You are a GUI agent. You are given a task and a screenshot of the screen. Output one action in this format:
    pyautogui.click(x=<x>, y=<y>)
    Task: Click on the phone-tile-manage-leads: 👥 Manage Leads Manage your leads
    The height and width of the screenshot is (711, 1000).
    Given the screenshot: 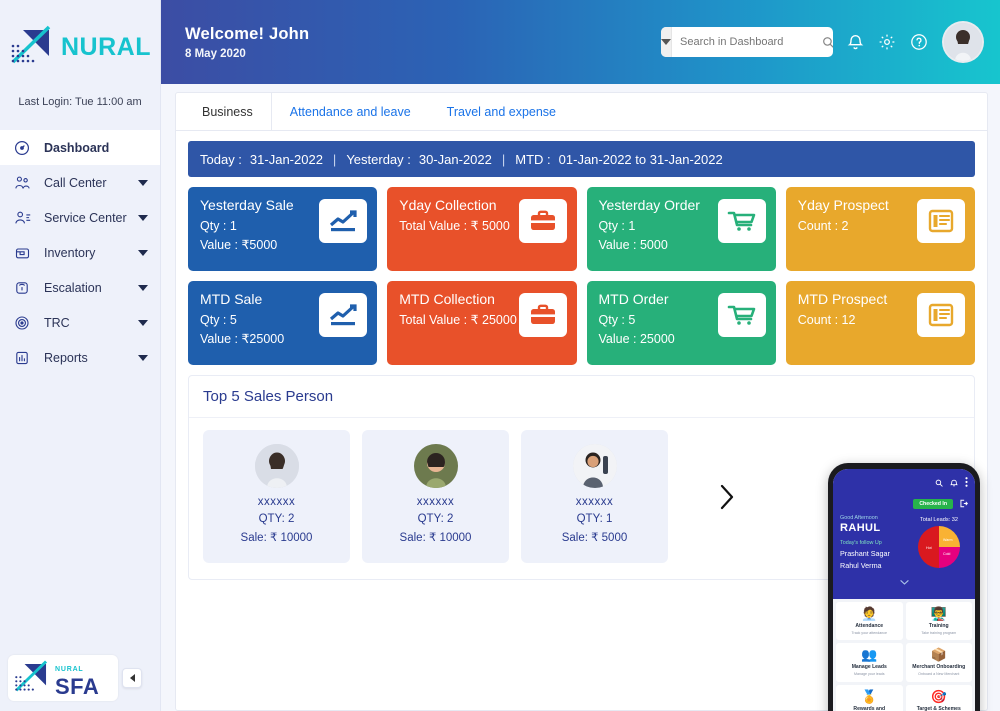 What is the action you would take?
    pyautogui.click(x=869, y=662)
    